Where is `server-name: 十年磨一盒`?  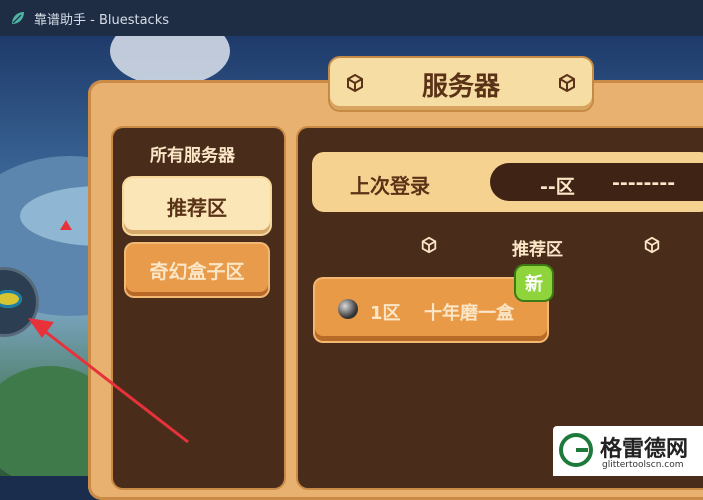 server-name: 十年磨一盒 is located at coordinates (469, 313).